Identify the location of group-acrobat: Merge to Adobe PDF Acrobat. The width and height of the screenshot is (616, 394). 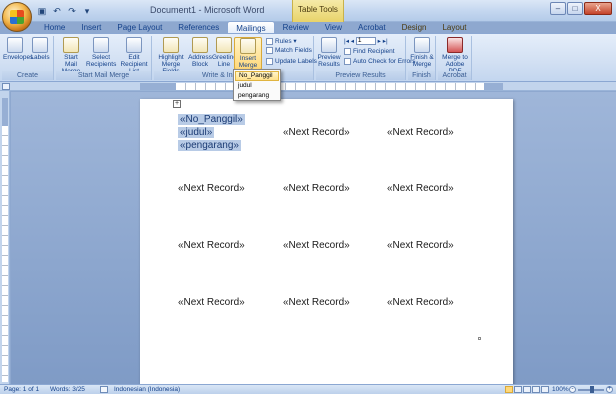
(455, 58).